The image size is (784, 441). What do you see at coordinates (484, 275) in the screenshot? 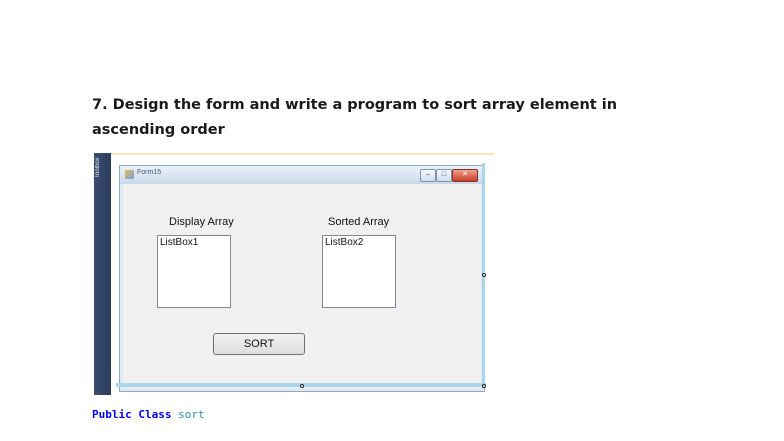
I see `resize-handle-right` at bounding box center [484, 275].